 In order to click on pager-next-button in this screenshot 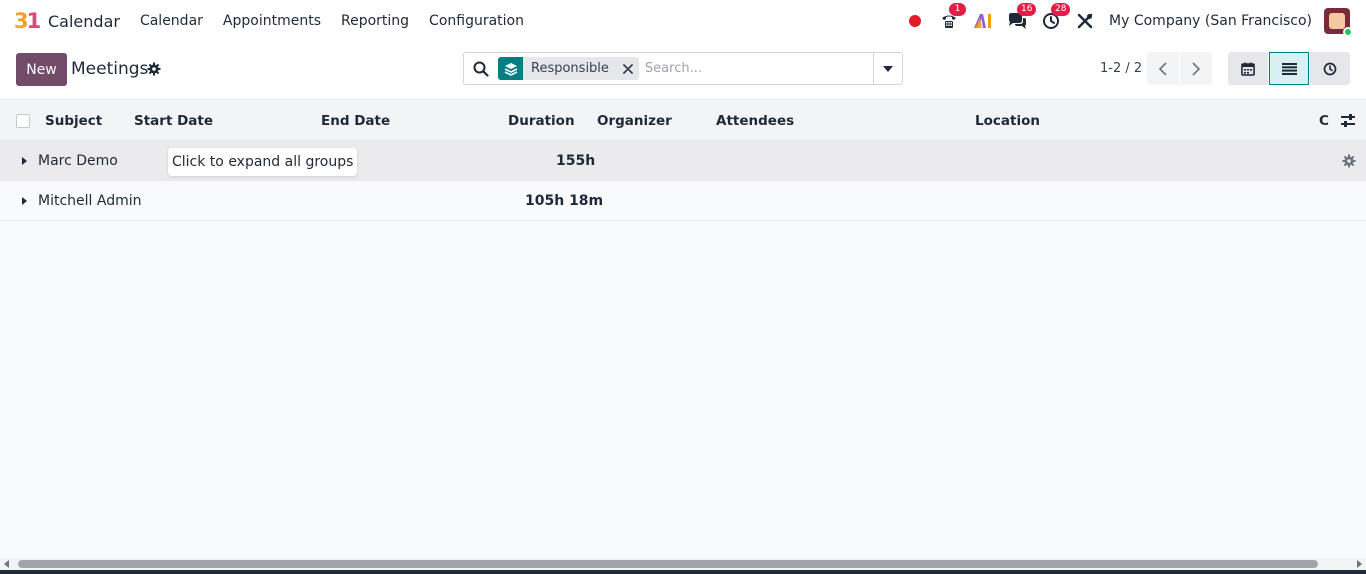, I will do `click(1196, 68)`.